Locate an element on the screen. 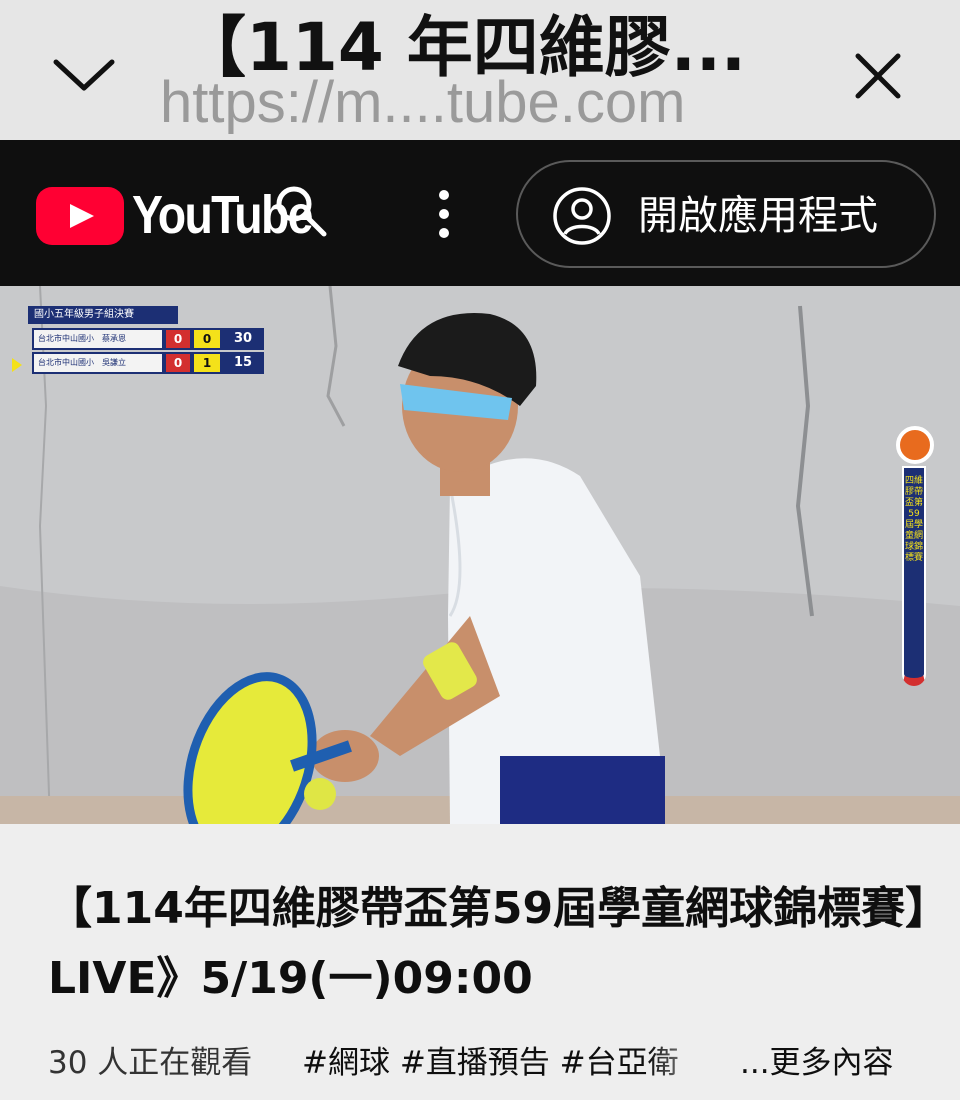 The image size is (960, 1100). video-title: 【114年四維膠帶盃第59屆學童網球錦標賽】LIVE》5/19(一)09:00 is located at coordinates (488, 949).